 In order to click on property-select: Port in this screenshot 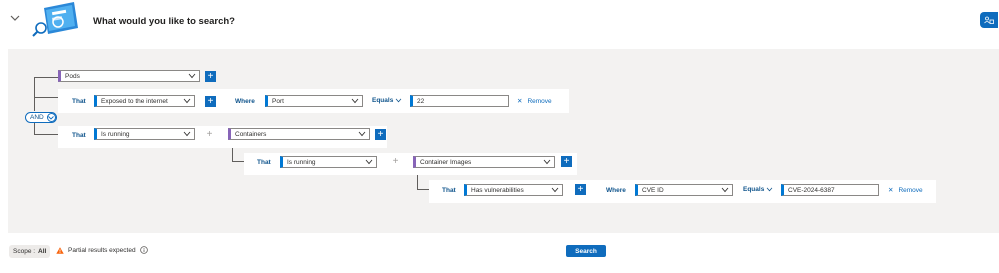, I will do `click(314, 101)`.